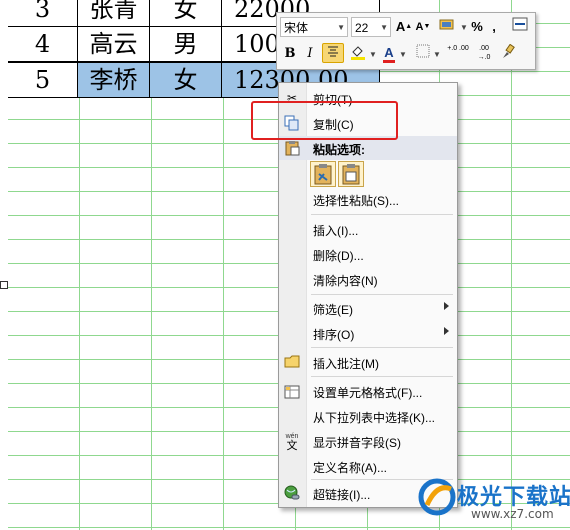 The image size is (570, 530). I want to click on watermark-url: www.xz7.com, so click(512, 514).